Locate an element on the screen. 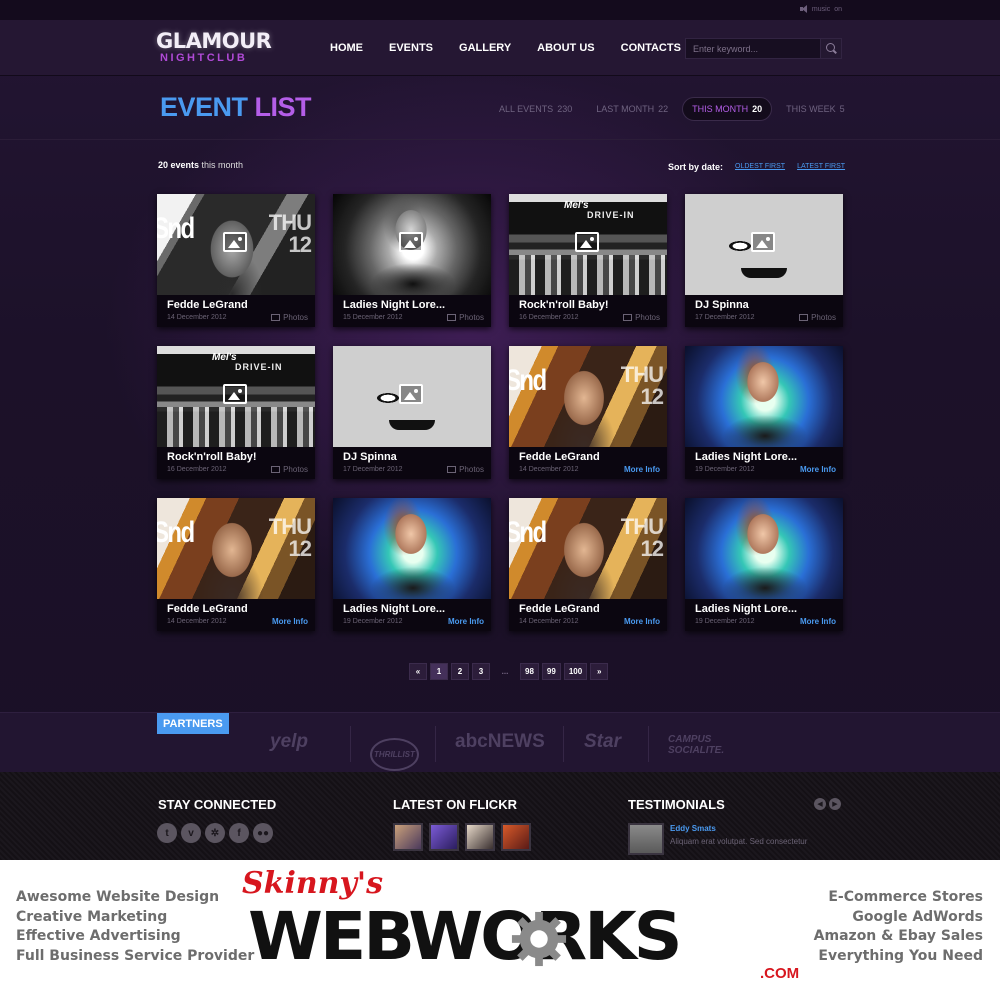  page-button: 99 is located at coordinates (551, 671).